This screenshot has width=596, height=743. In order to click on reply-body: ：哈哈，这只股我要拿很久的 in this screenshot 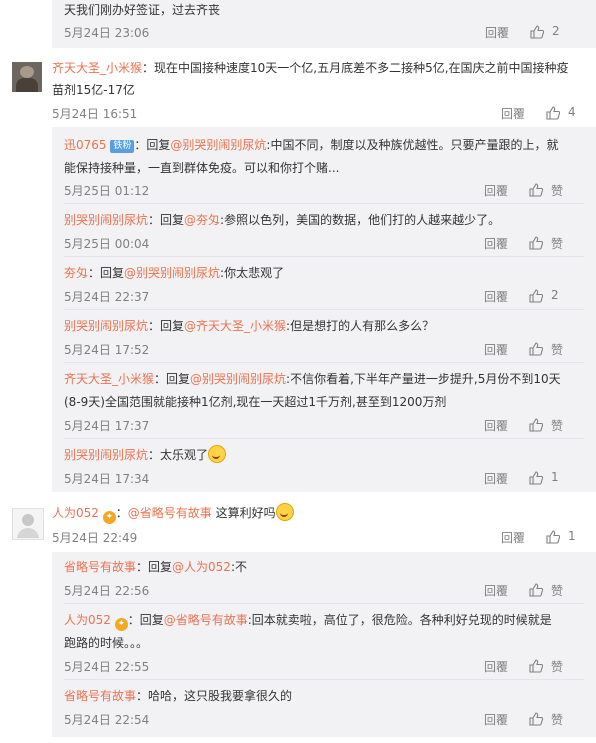, I will do `click(214, 696)`.